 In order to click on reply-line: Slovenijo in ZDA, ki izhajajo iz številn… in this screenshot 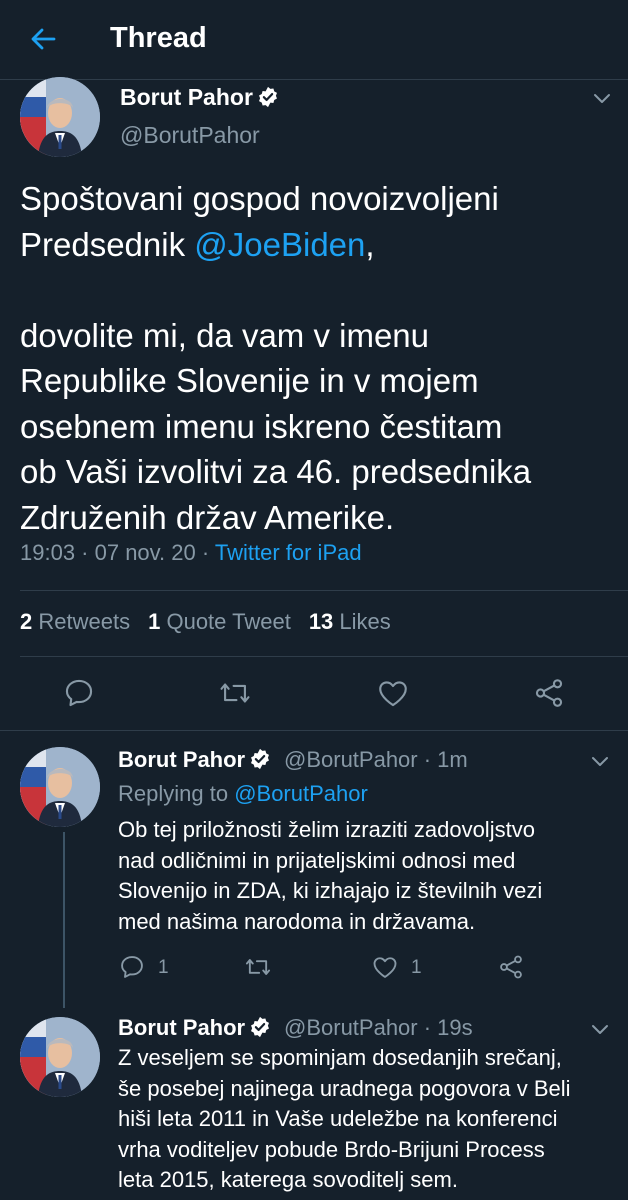, I will do `click(330, 890)`.